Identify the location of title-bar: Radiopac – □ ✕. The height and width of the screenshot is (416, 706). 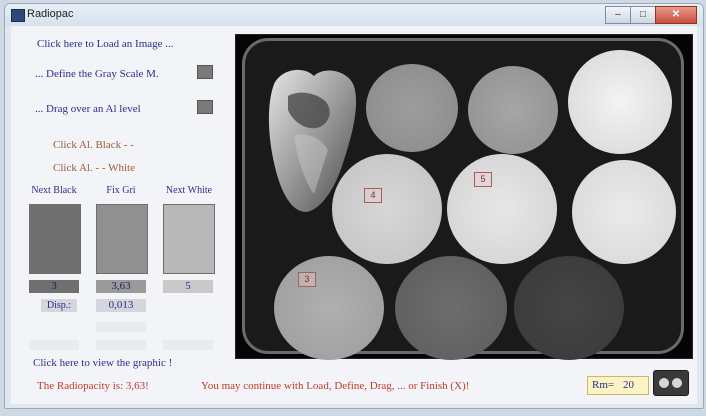
(354, 15).